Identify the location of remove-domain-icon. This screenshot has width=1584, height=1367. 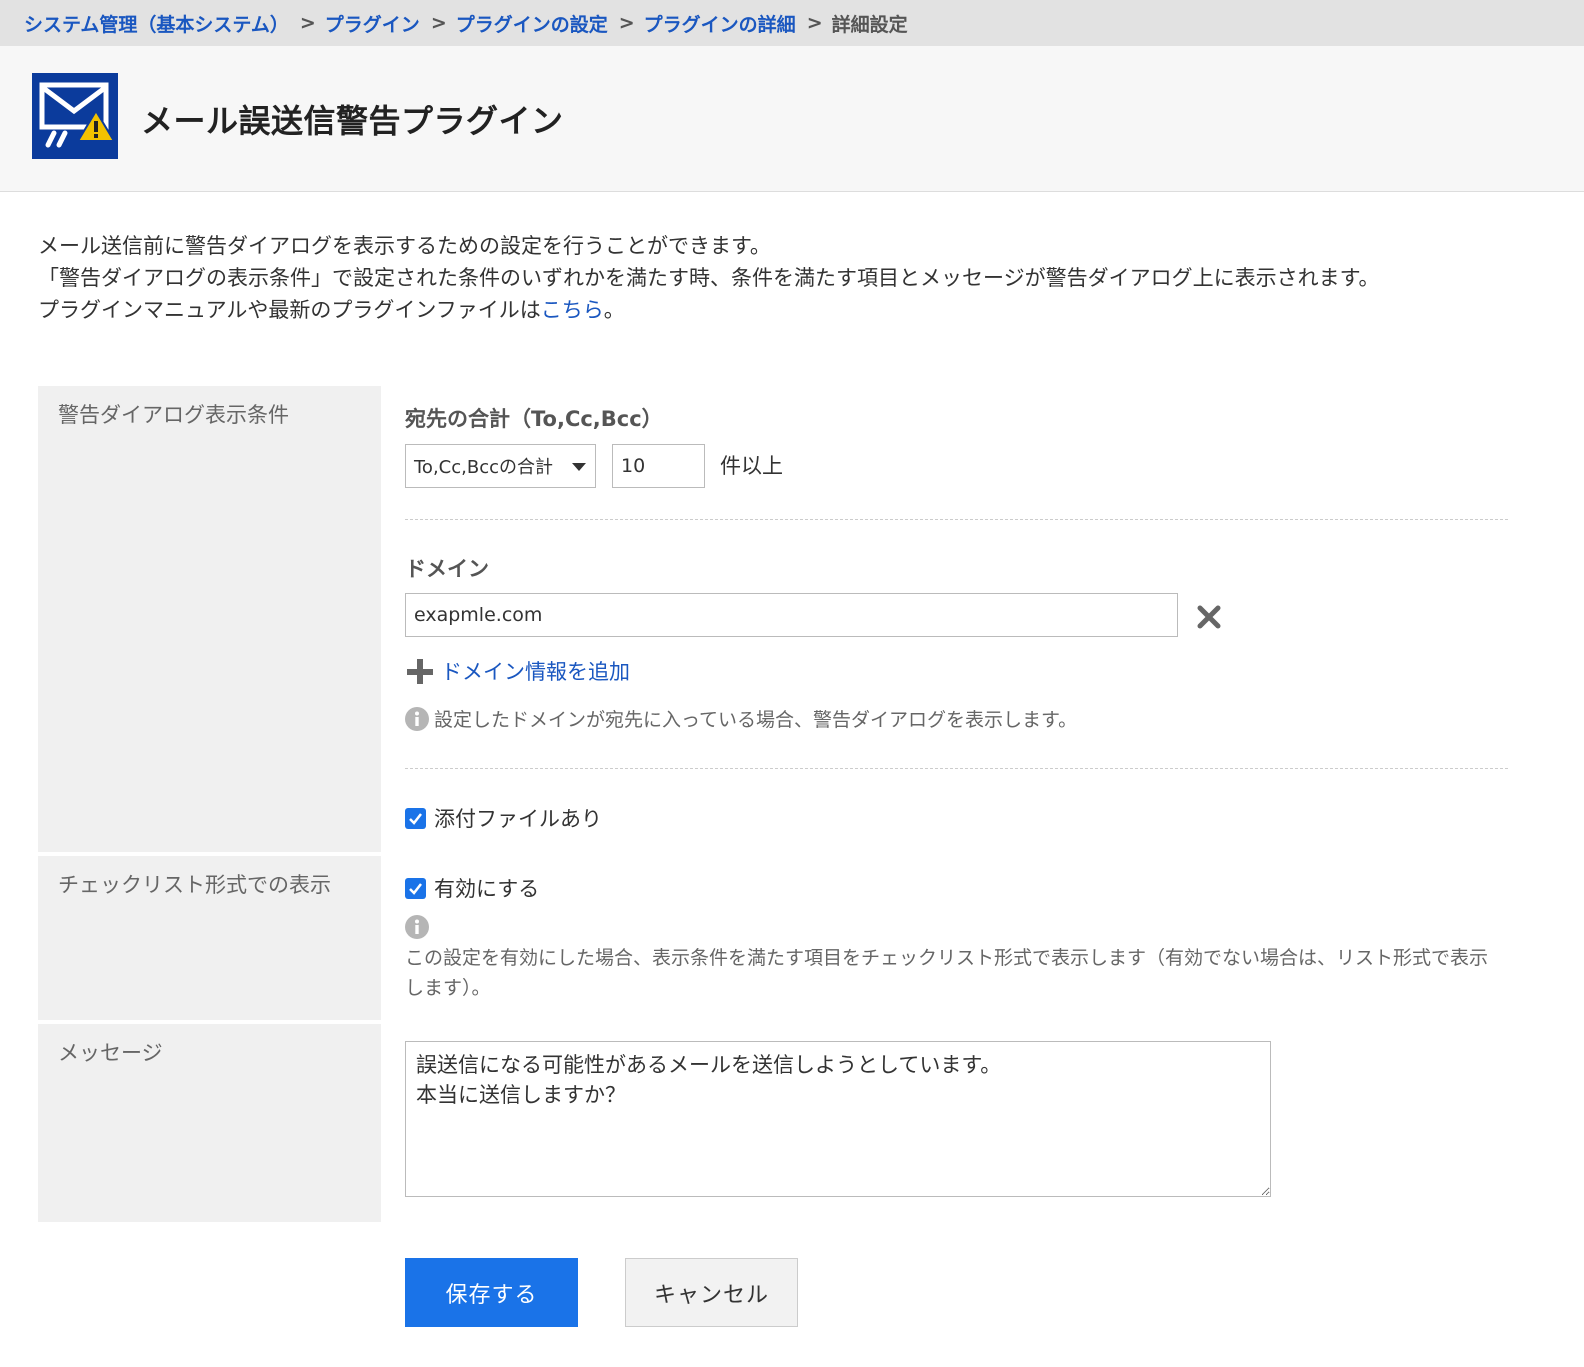
(1209, 617).